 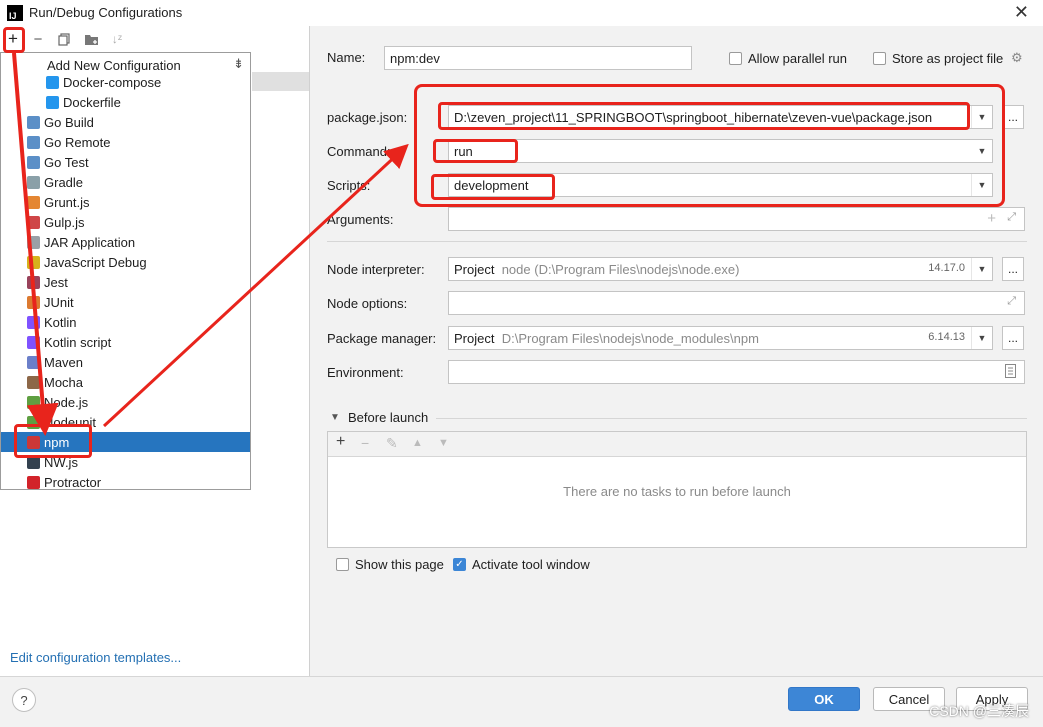 What do you see at coordinates (1010, 372) in the screenshot?
I see `document-icon` at bounding box center [1010, 372].